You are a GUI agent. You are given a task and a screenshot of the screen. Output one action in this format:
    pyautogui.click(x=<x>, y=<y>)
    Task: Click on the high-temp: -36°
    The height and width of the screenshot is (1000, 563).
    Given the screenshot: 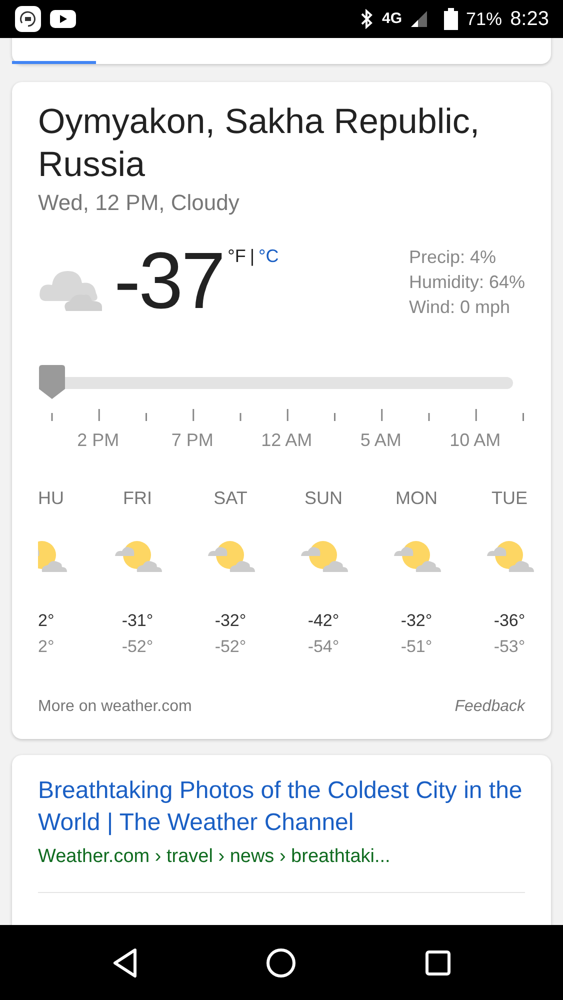 What is the action you would take?
    pyautogui.click(x=509, y=621)
    